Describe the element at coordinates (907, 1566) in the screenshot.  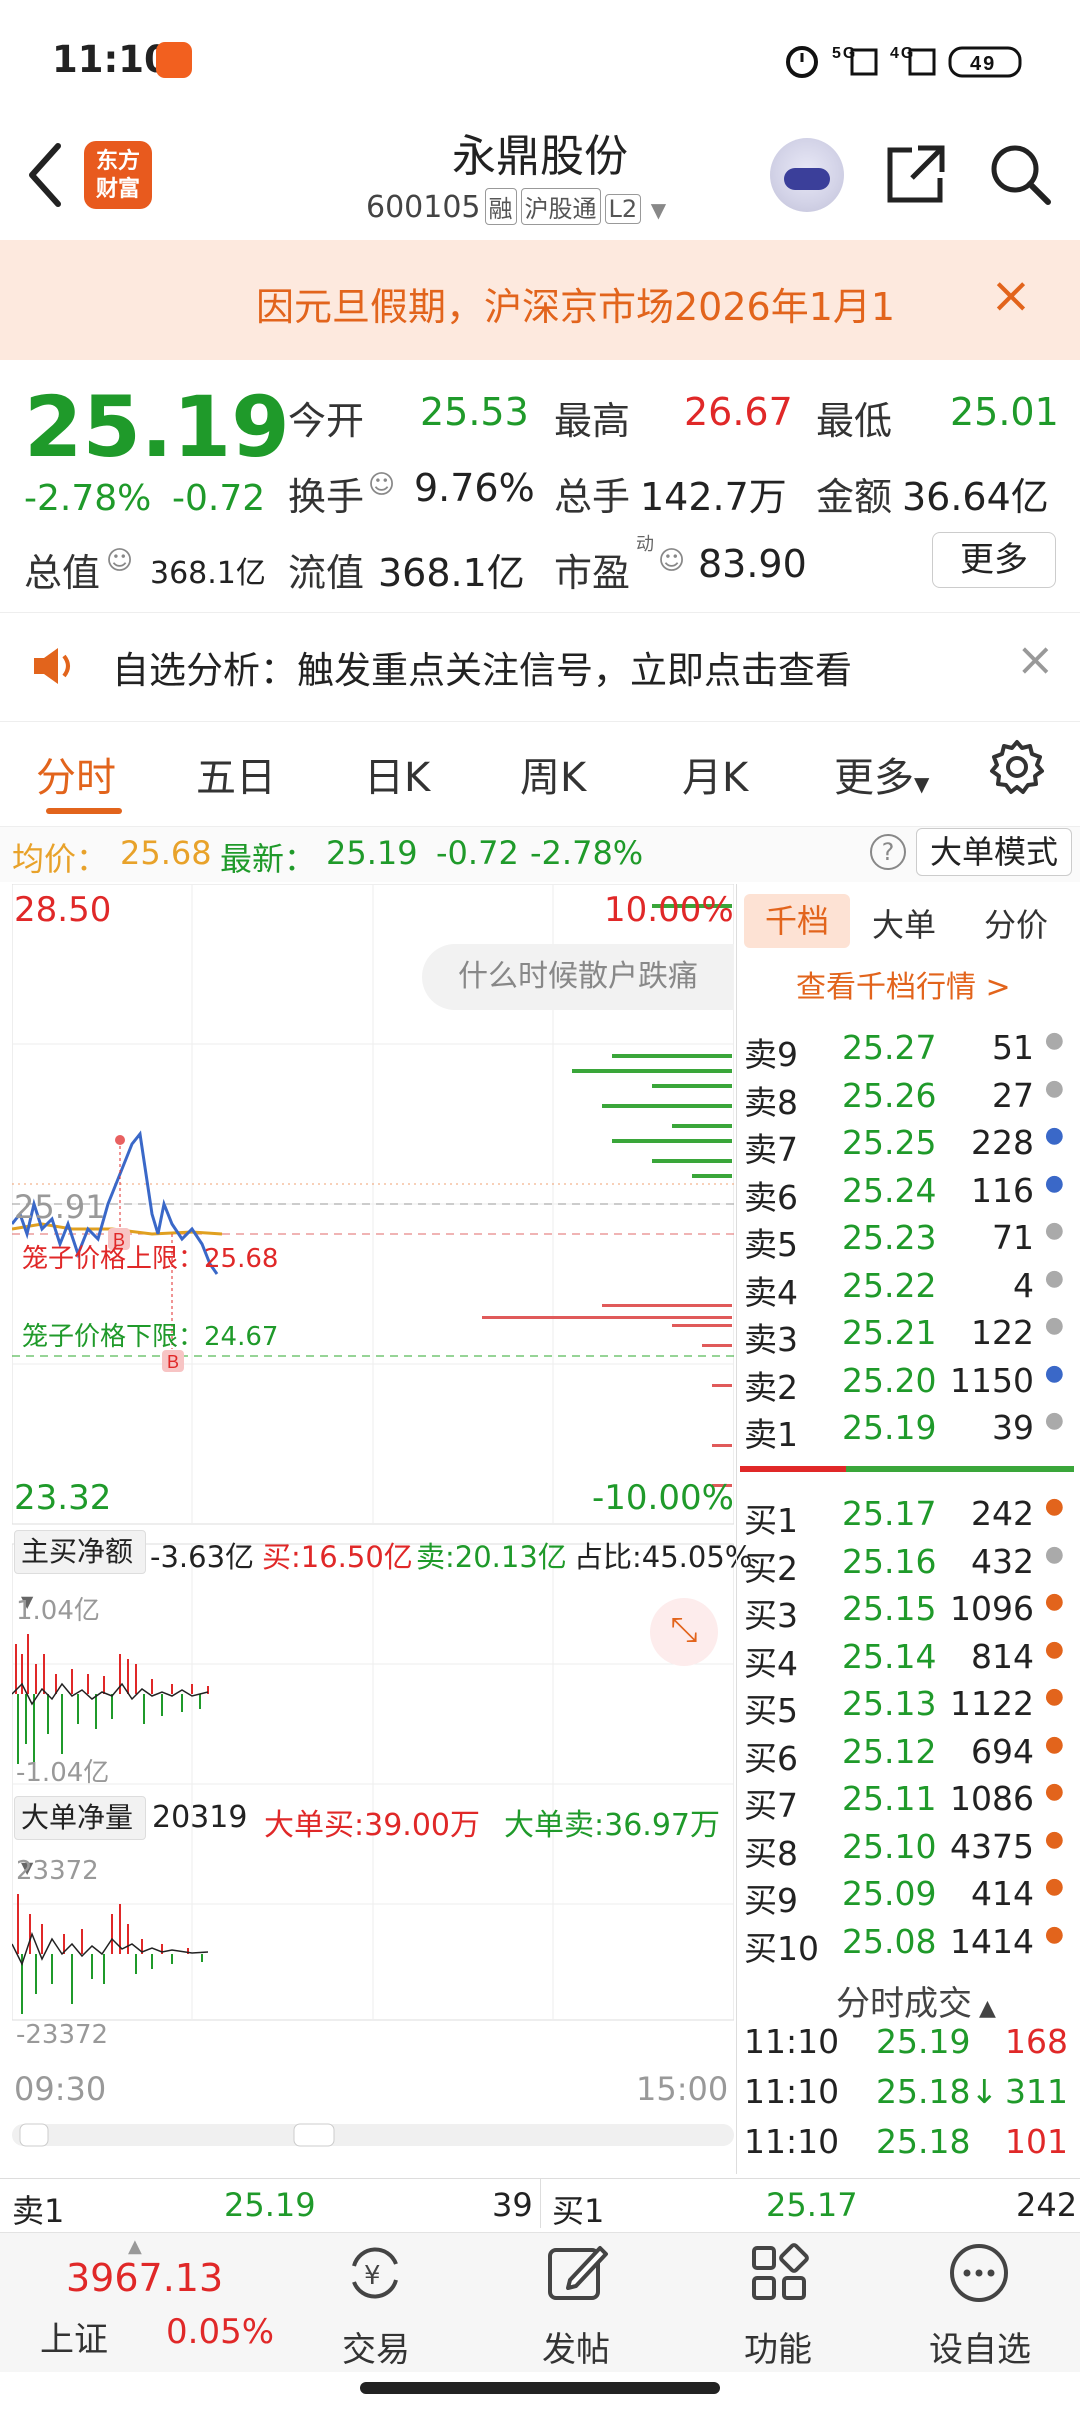
I see `bid-row: 买2 25.16 432 ●` at that location.